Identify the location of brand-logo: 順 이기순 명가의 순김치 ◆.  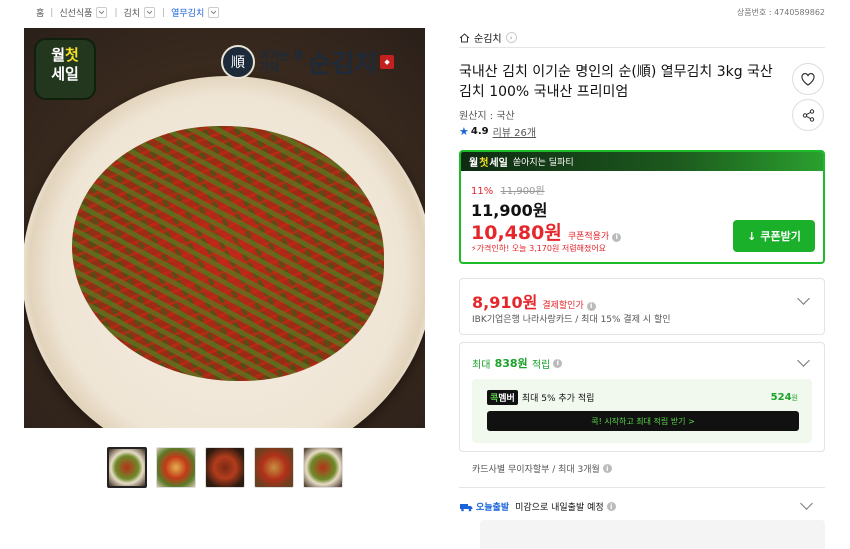
(319, 62).